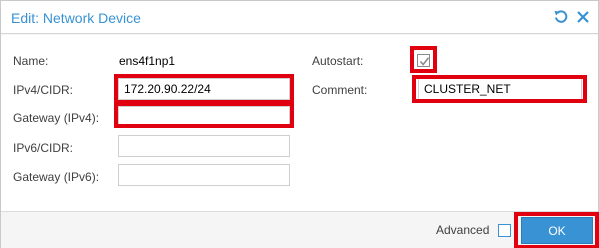 Image resolution: width=599 pixels, height=248 pixels. What do you see at coordinates (43, 148) in the screenshot?
I see `ipv6-cidr-label: IPv6/CIDR:` at bounding box center [43, 148].